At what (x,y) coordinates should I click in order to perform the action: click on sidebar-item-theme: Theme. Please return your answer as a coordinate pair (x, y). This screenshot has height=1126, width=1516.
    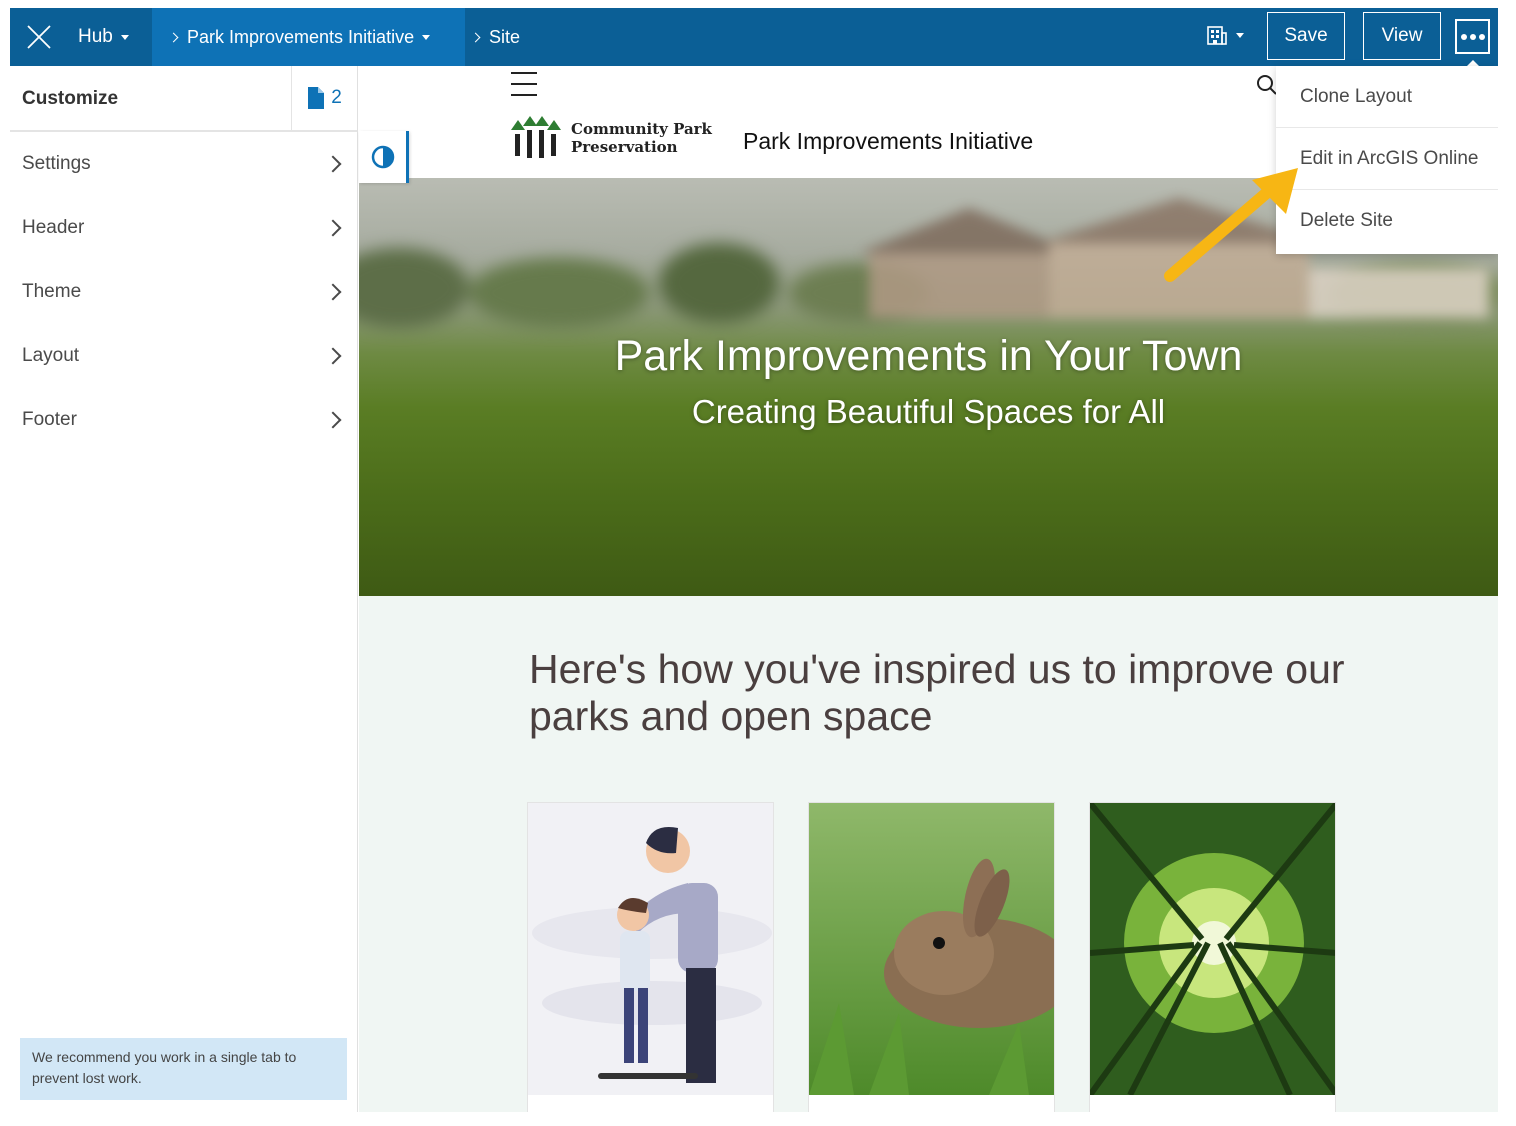
    Looking at the image, I should click on (183, 292).